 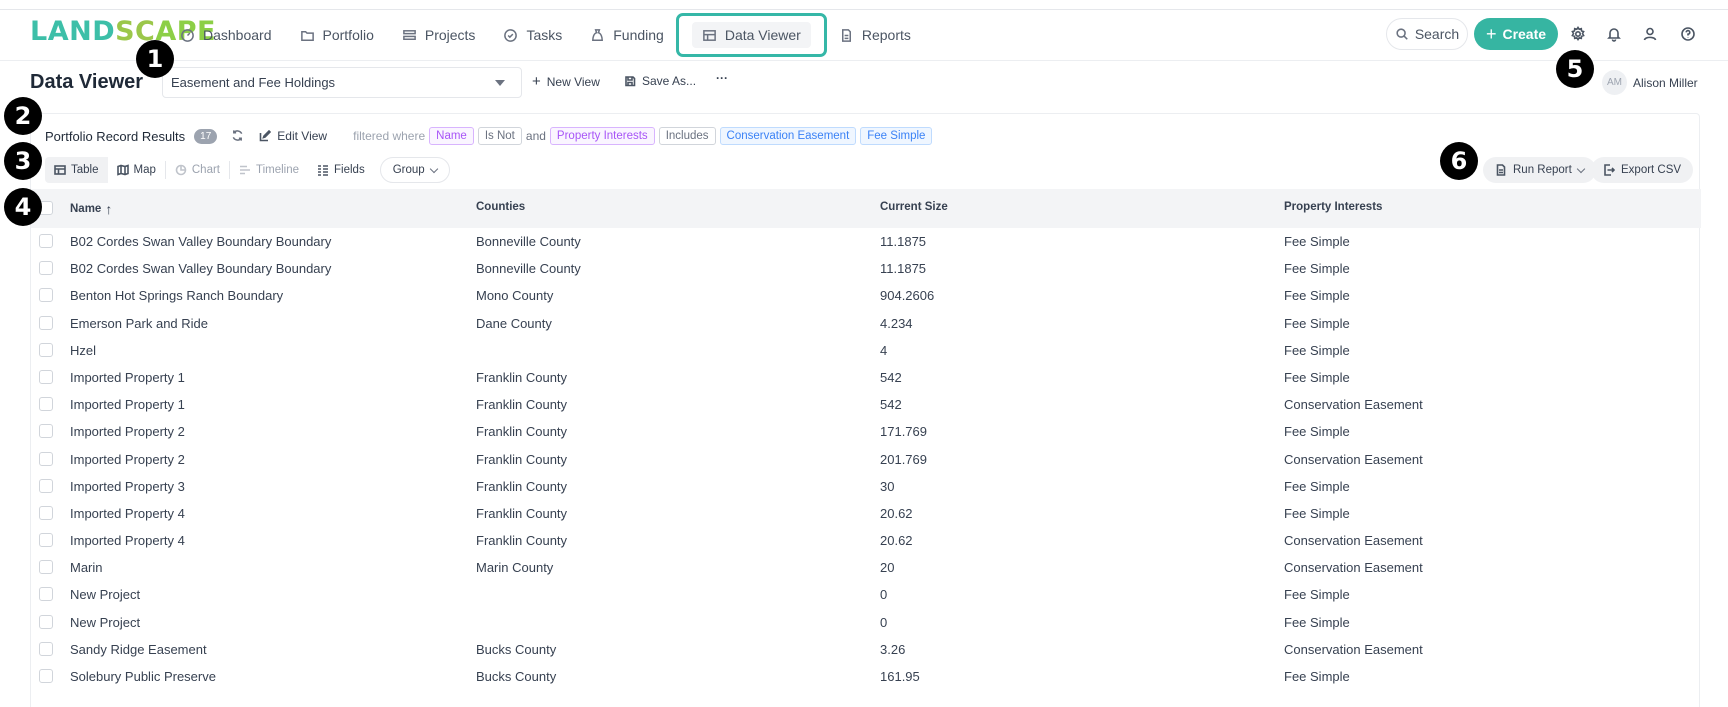 What do you see at coordinates (269, 170) in the screenshot?
I see `tab-timeline: Timeline` at bounding box center [269, 170].